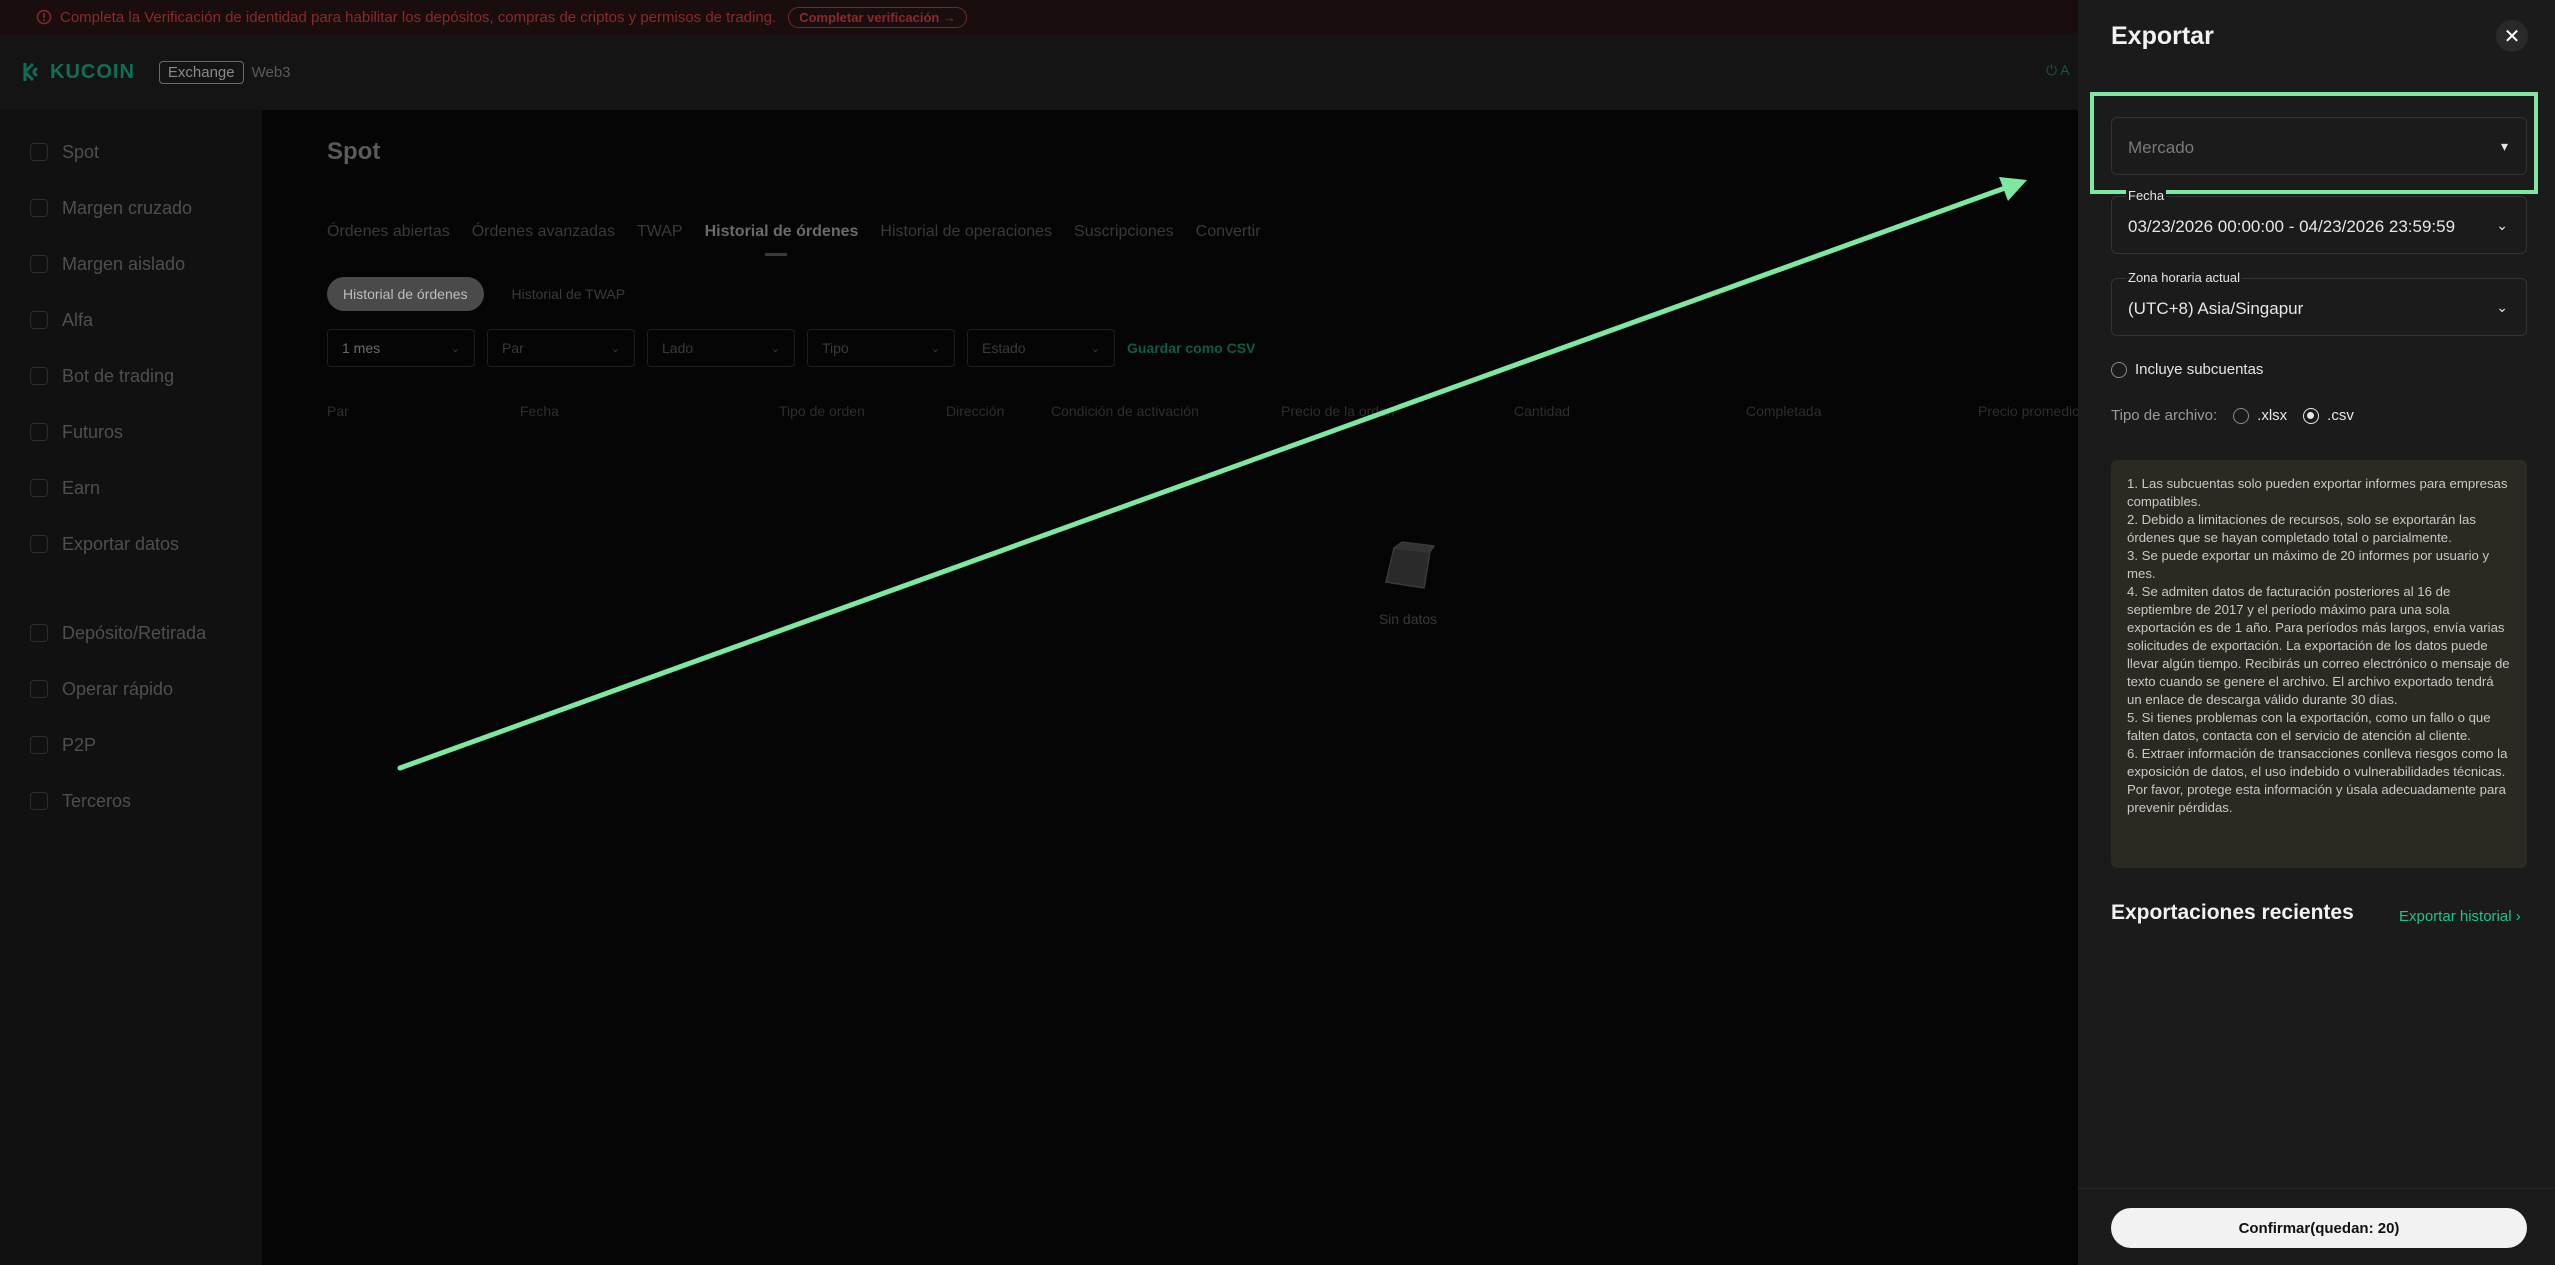  What do you see at coordinates (39, 544) in the screenshot?
I see `export-icon` at bounding box center [39, 544].